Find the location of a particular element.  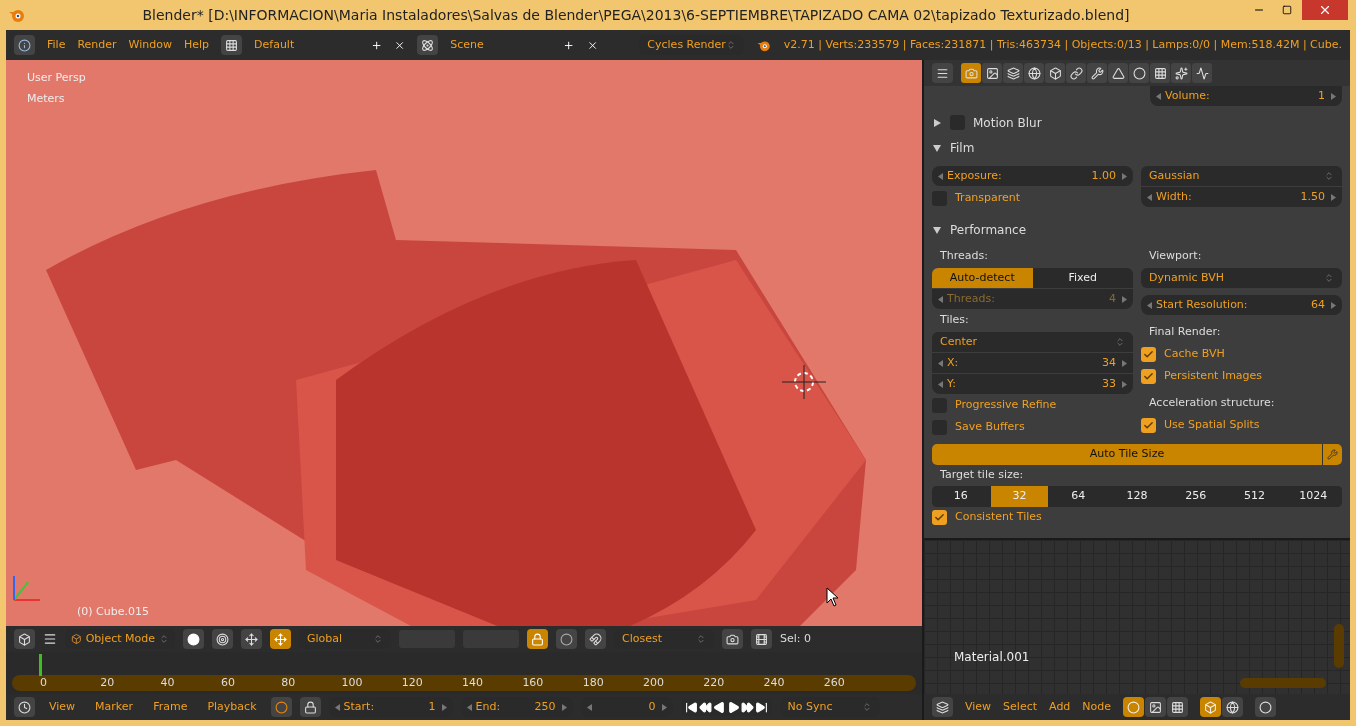

layout-button is located at coordinates (232, 45).